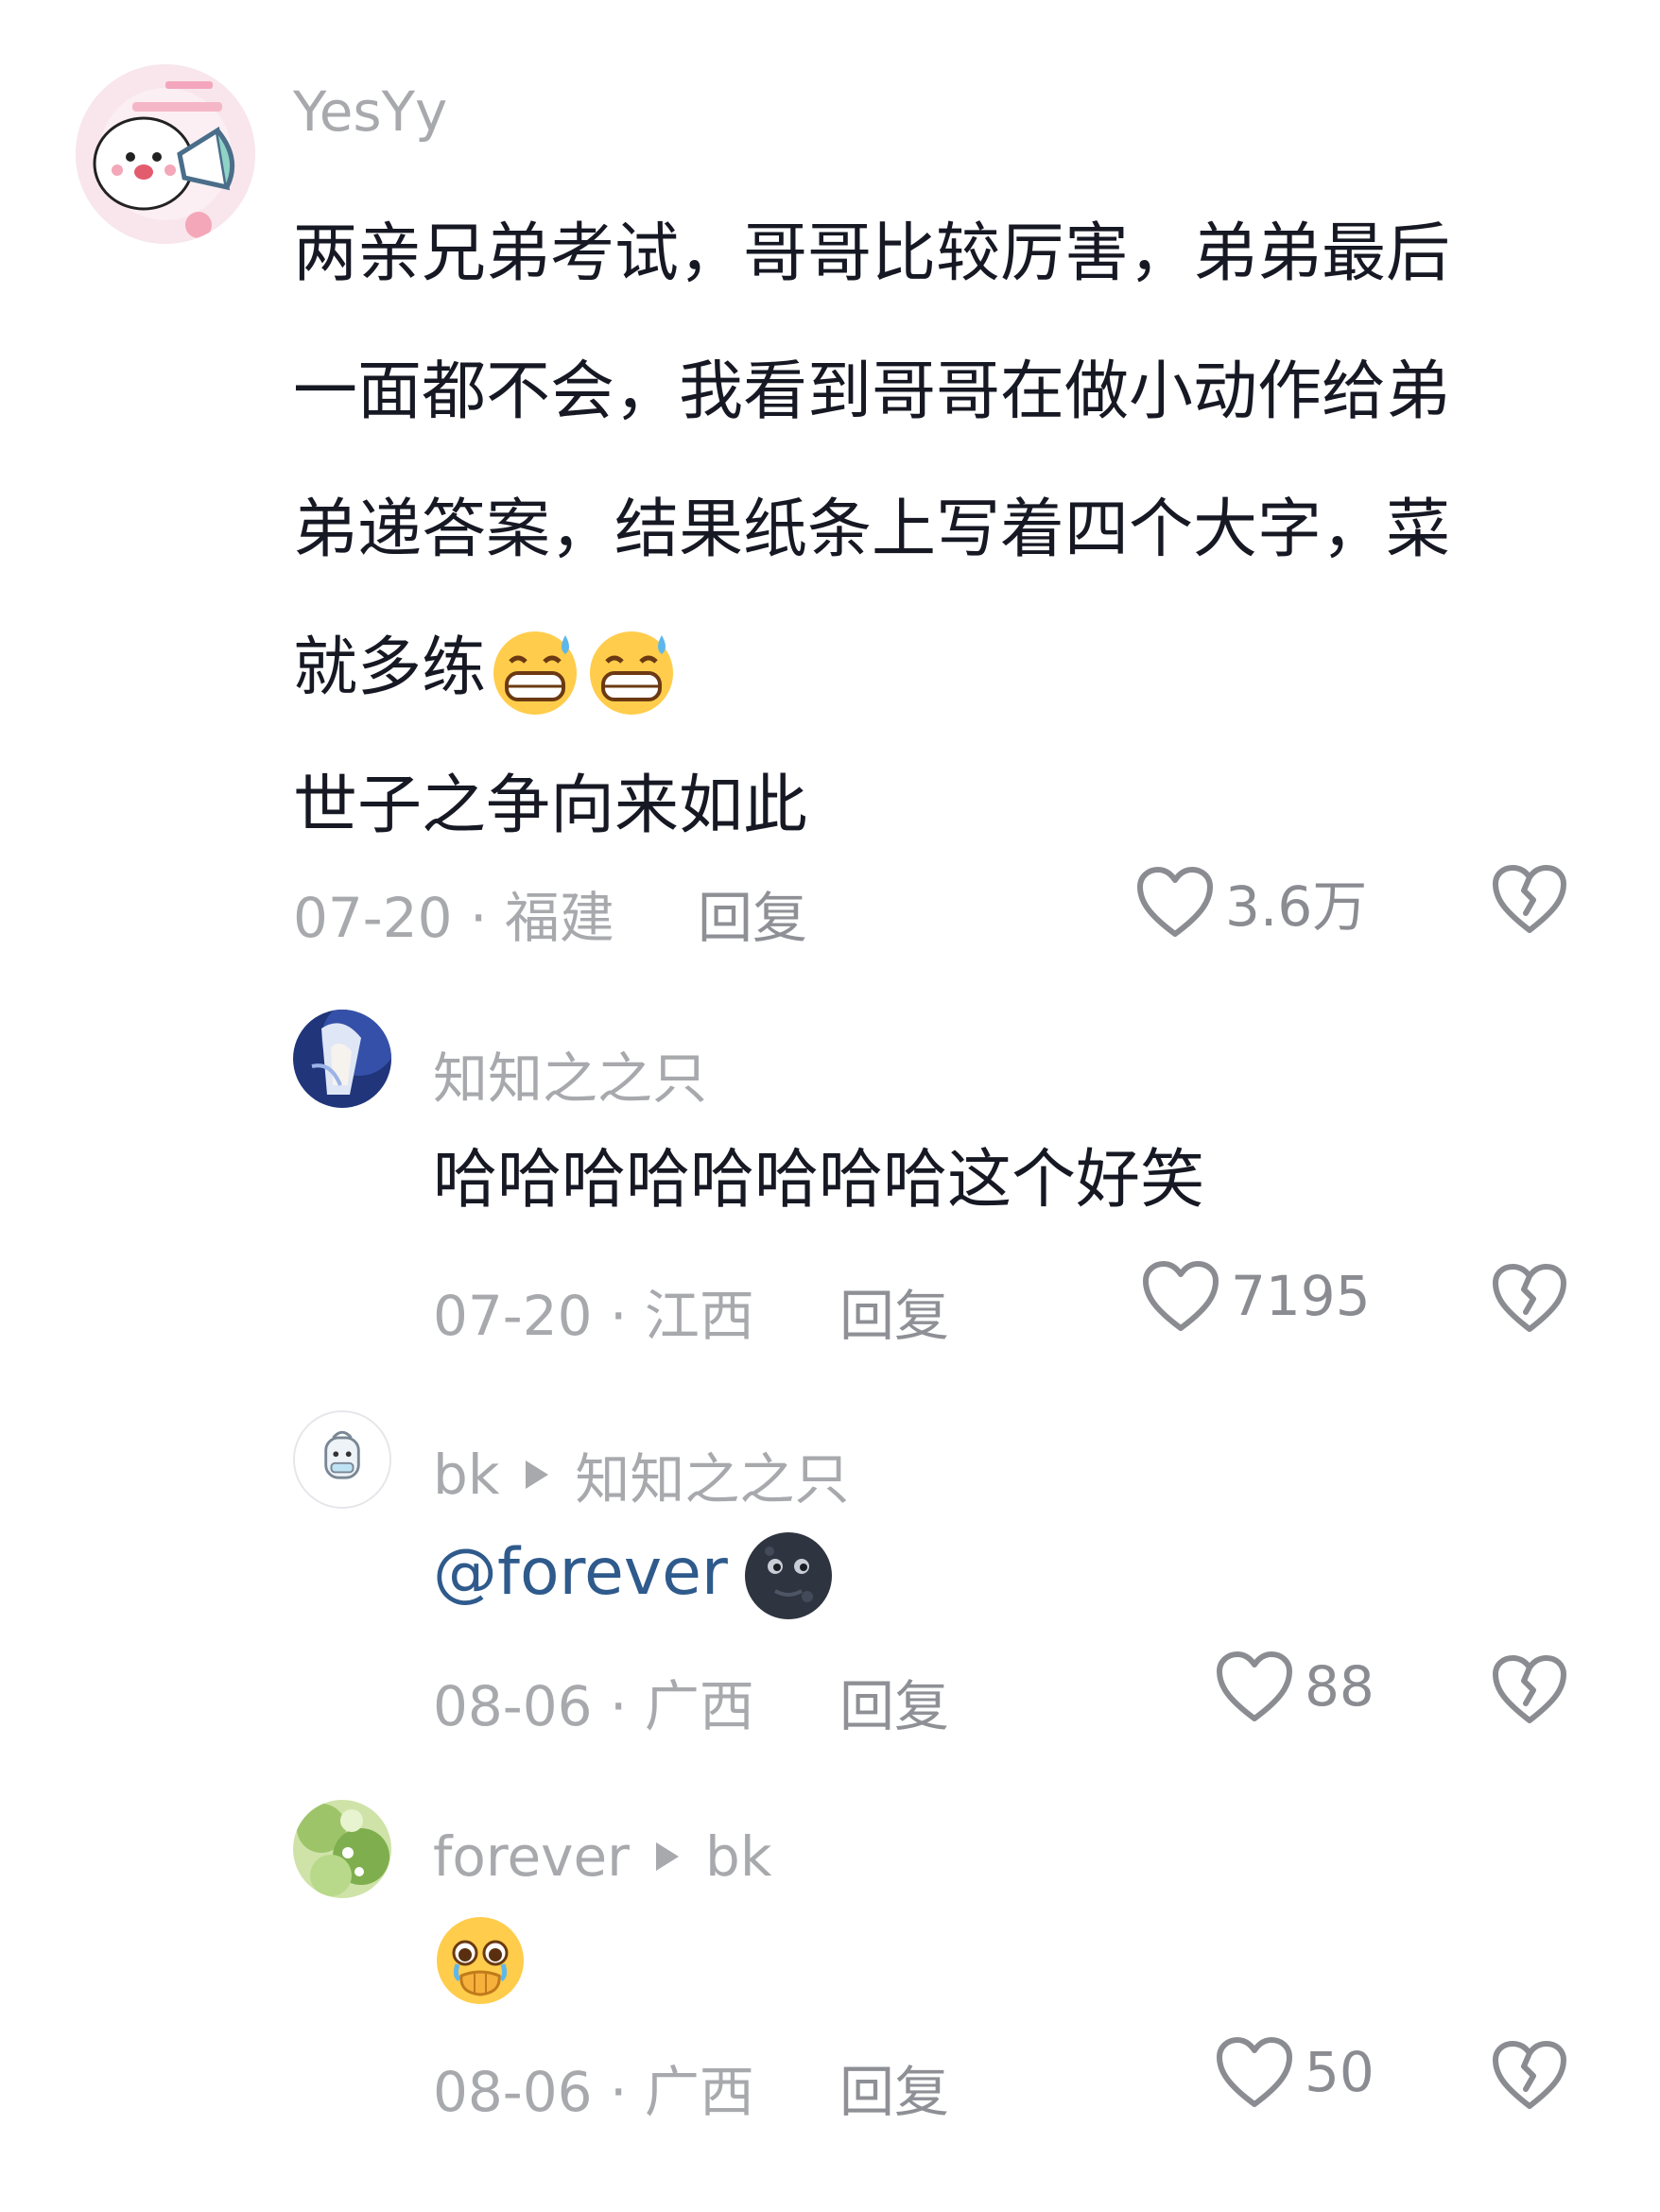 The height and width of the screenshot is (2212, 1660). Describe the element at coordinates (593, 1316) in the screenshot. I see `comment-meta: 07-20 · 江西` at that location.